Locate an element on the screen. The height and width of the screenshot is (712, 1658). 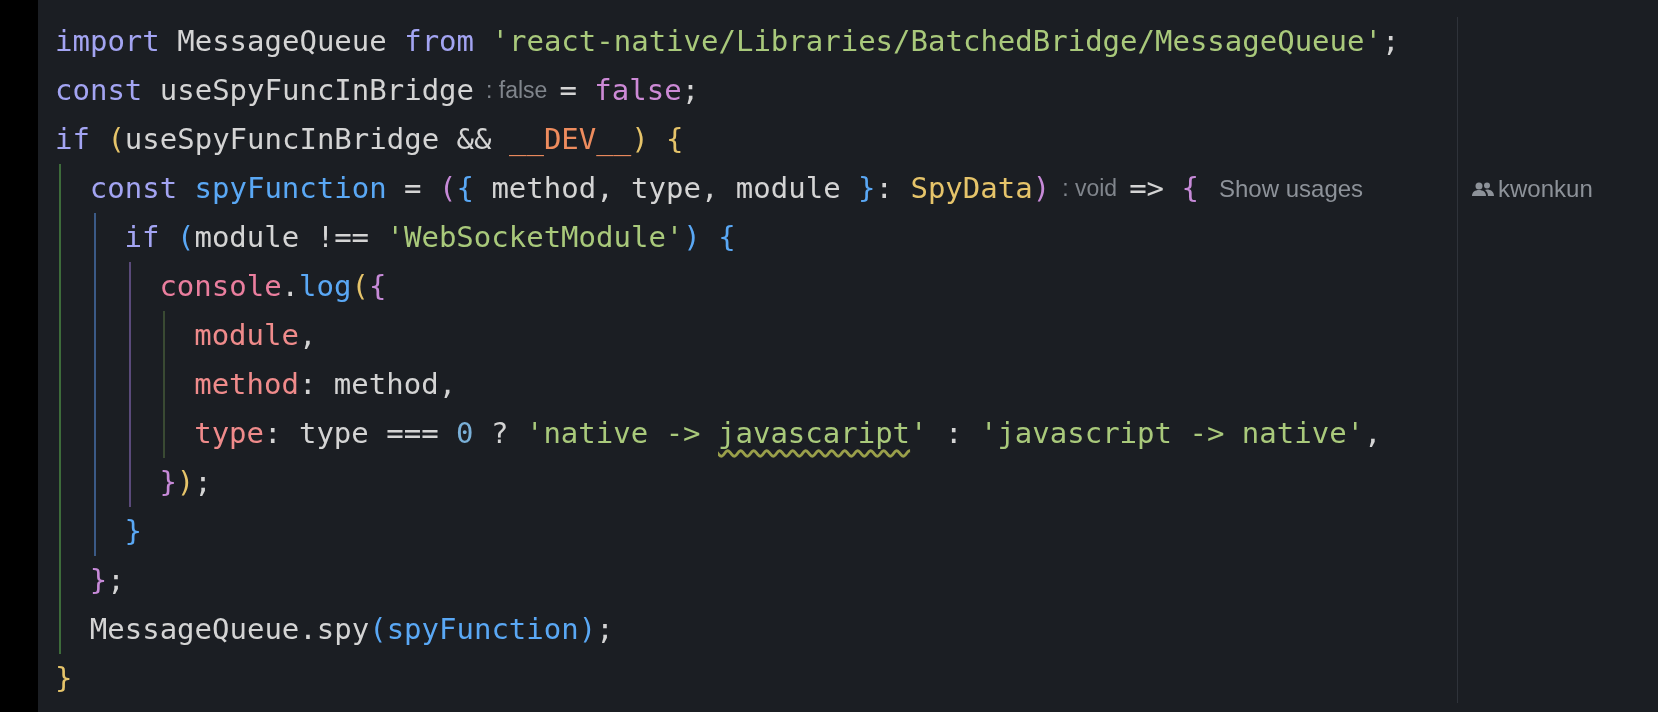
code-text: method: method, is located at coordinates (325, 384).